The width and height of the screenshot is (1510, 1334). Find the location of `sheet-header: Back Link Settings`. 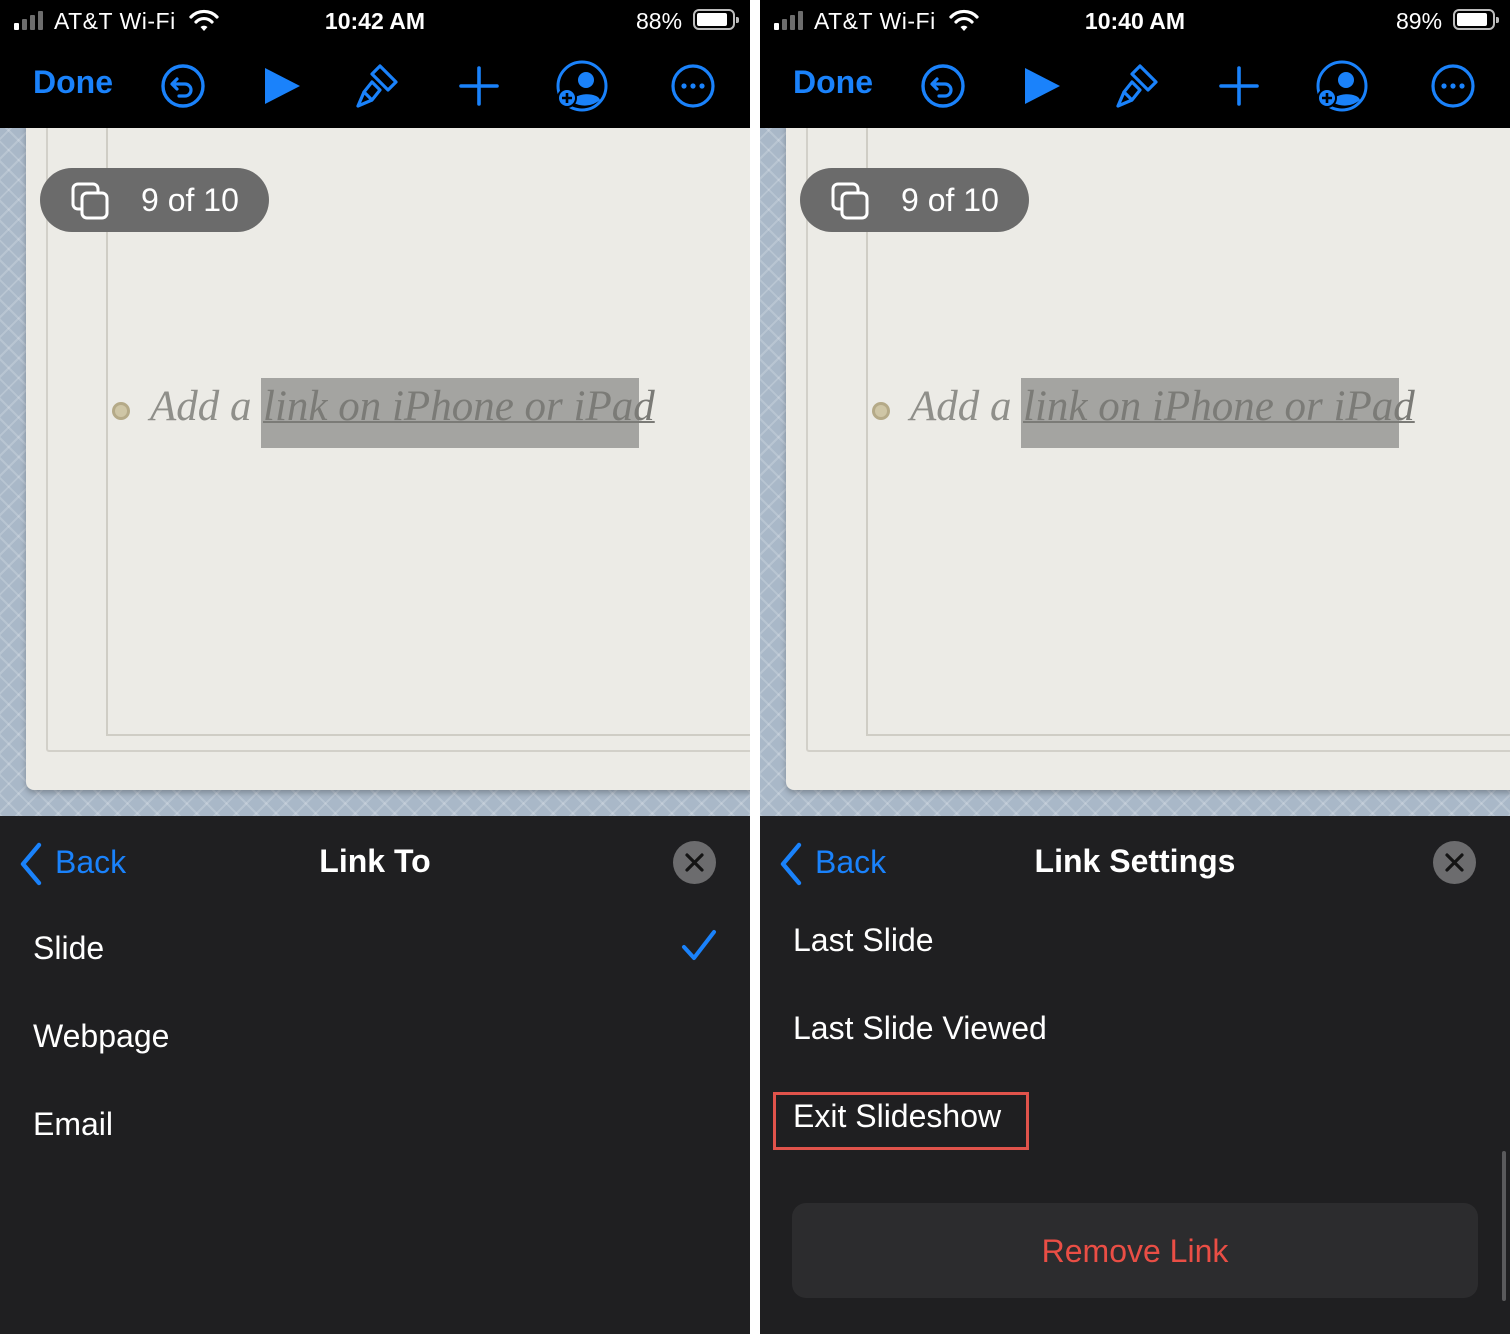

sheet-header: Back Link Settings is located at coordinates (1135, 862).